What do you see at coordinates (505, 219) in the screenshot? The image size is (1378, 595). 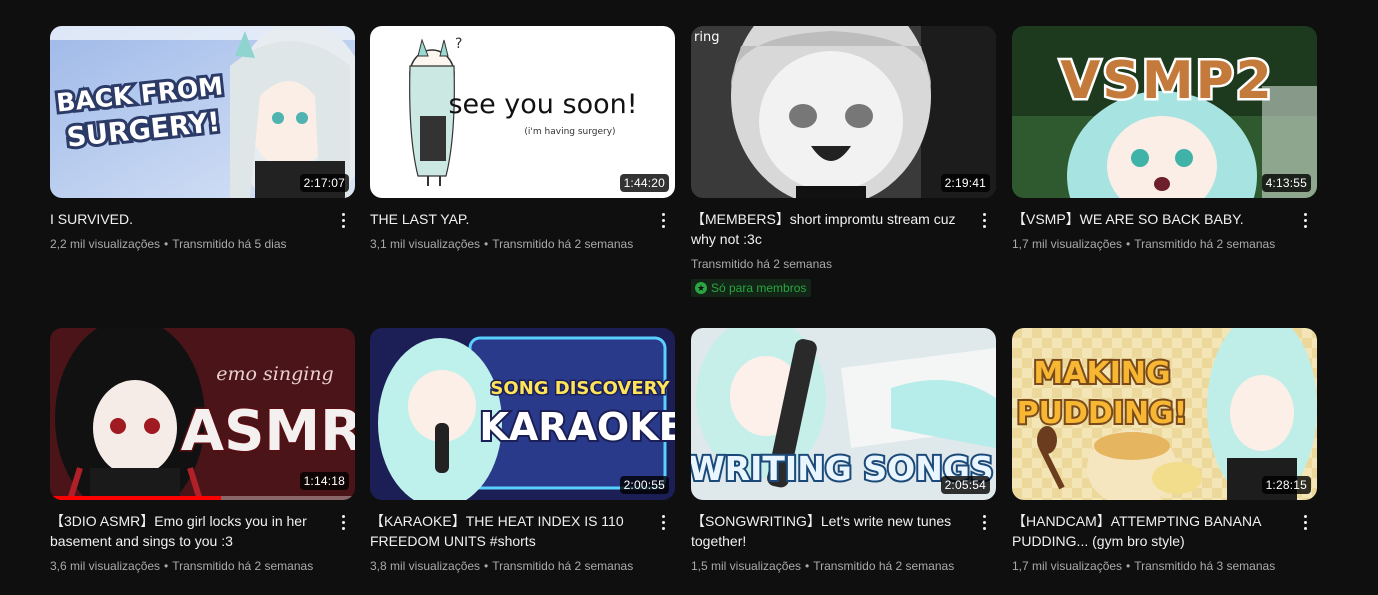 I see `video-title: THE LAST YAP.` at bounding box center [505, 219].